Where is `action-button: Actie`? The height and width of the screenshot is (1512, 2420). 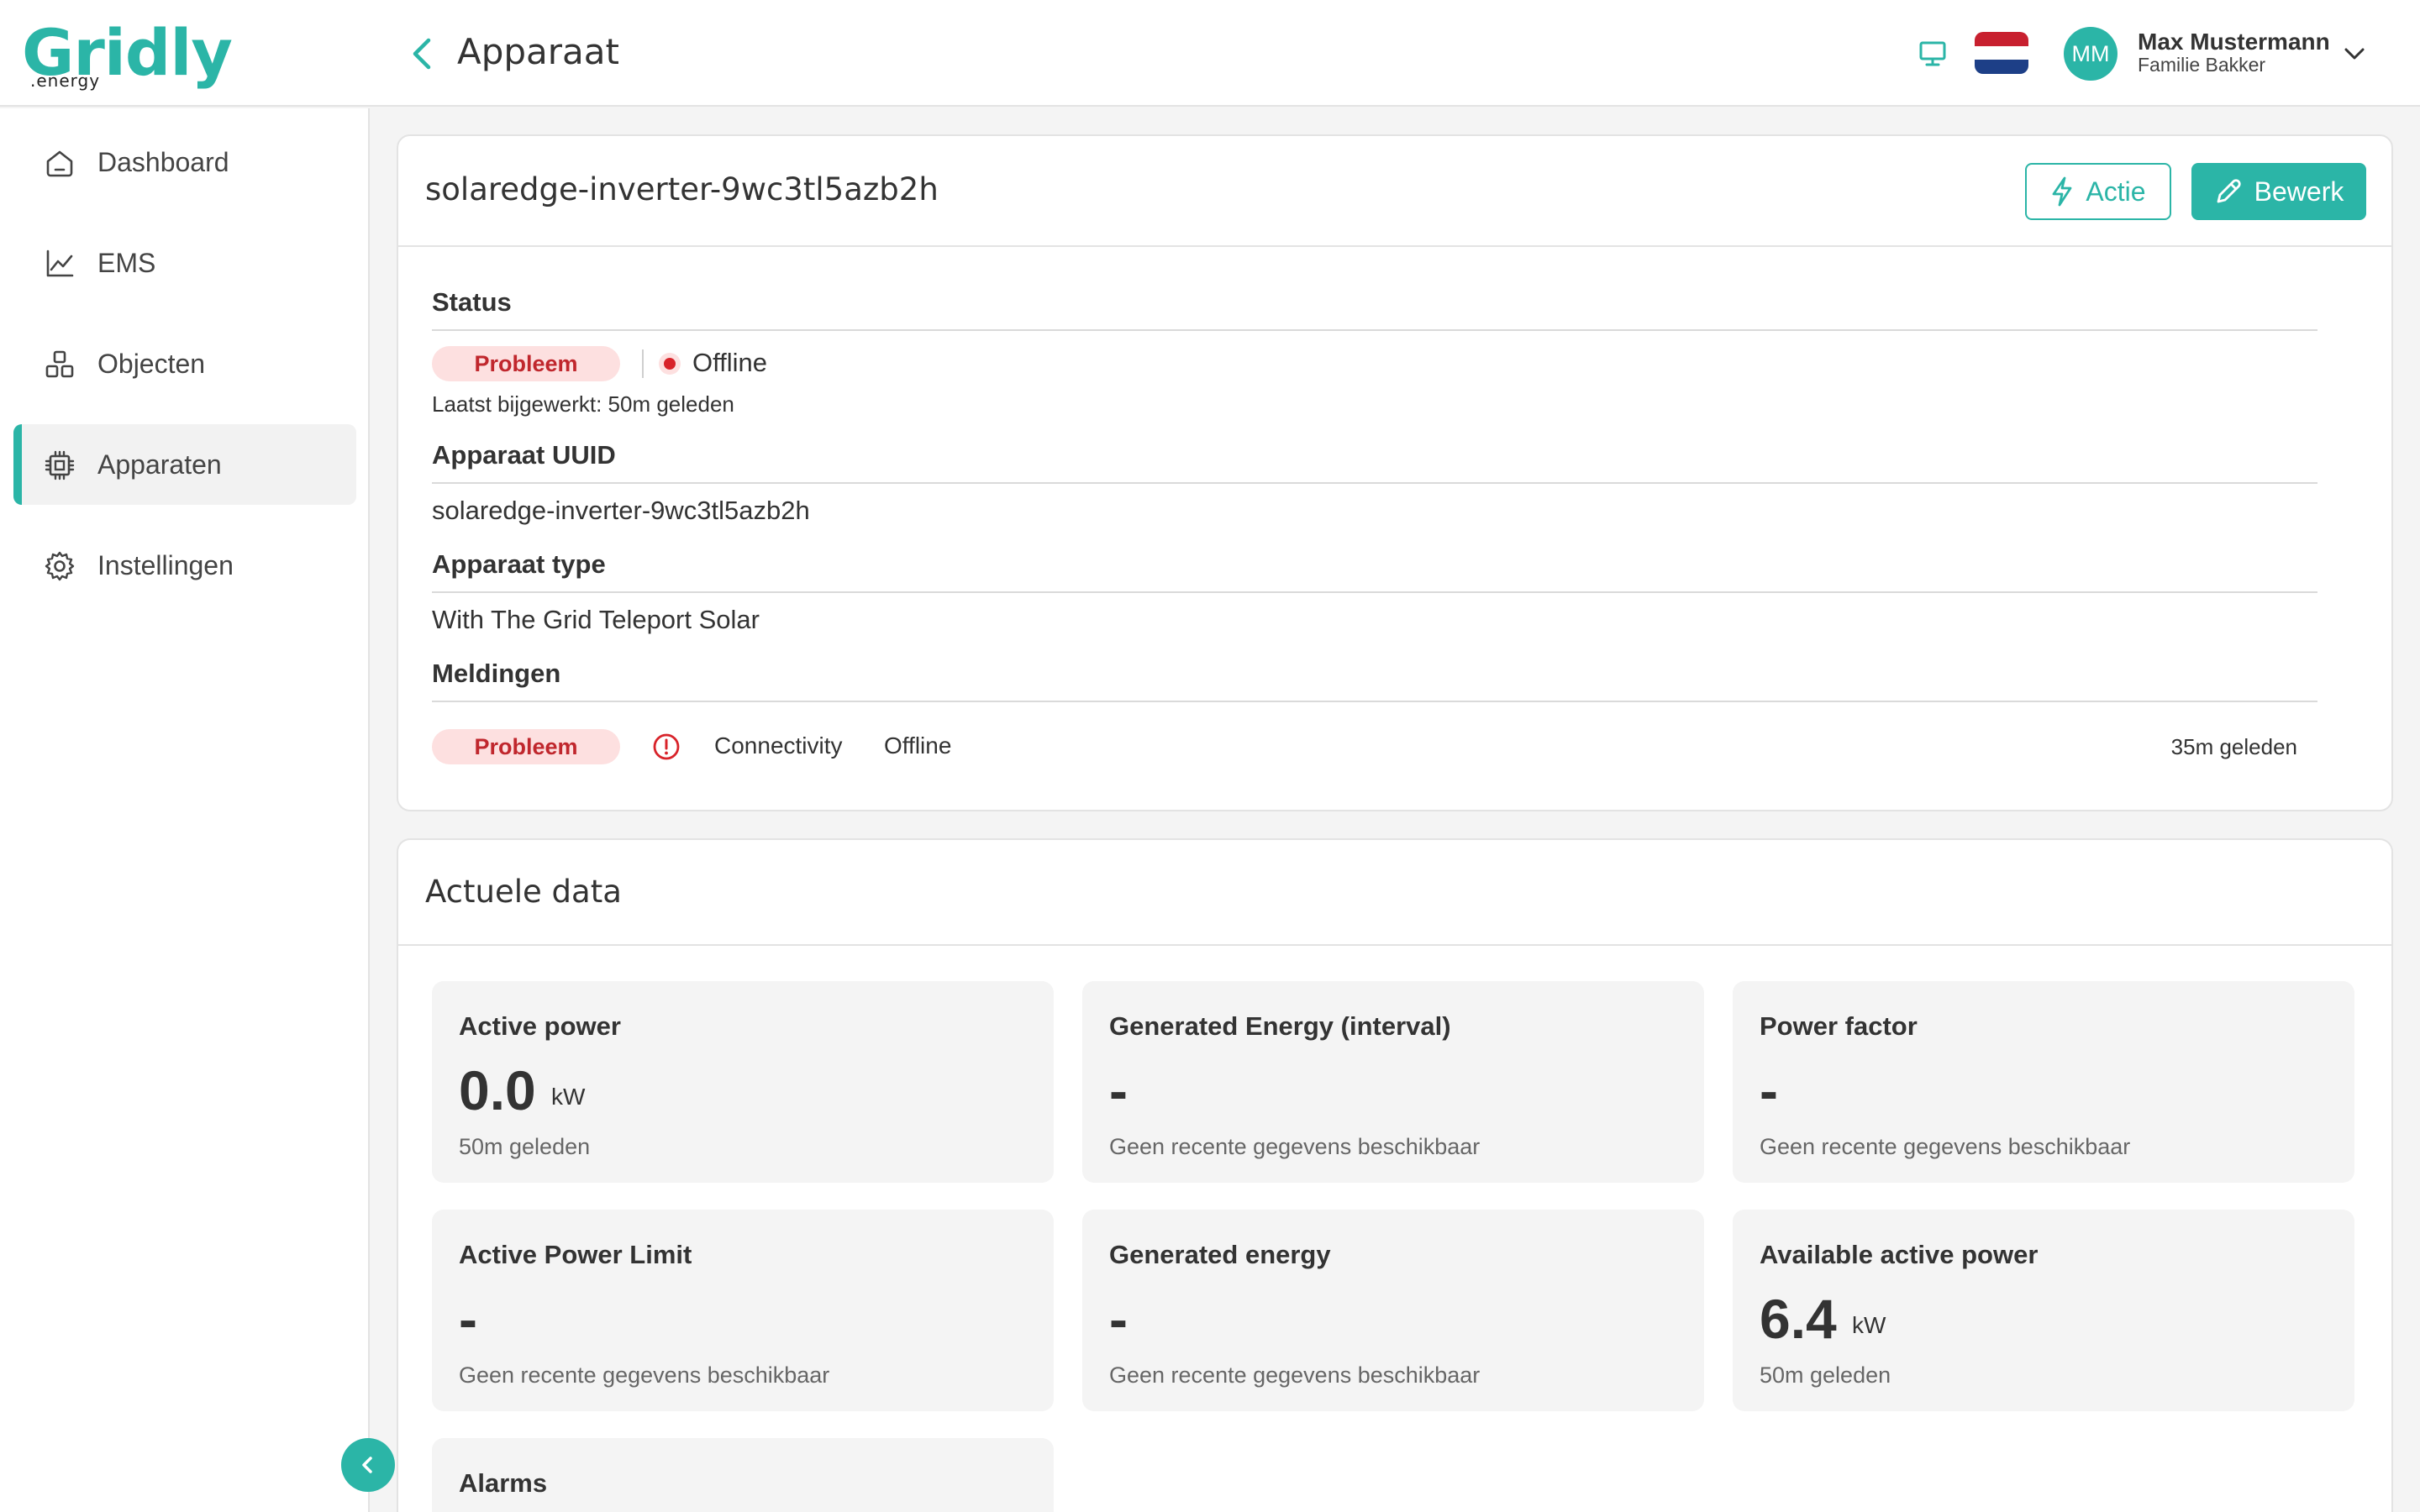 action-button: Actie is located at coordinates (2098, 191).